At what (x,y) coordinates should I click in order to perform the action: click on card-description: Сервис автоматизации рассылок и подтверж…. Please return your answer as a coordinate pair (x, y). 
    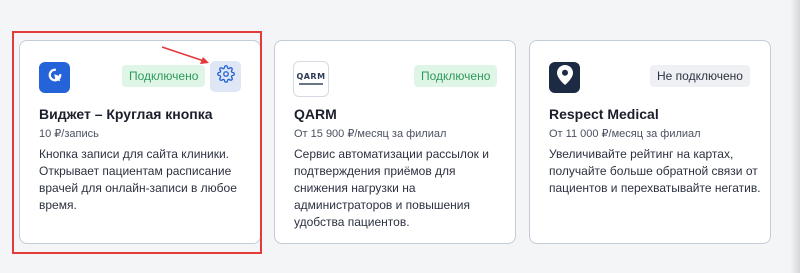
    Looking at the image, I should click on (391, 188).